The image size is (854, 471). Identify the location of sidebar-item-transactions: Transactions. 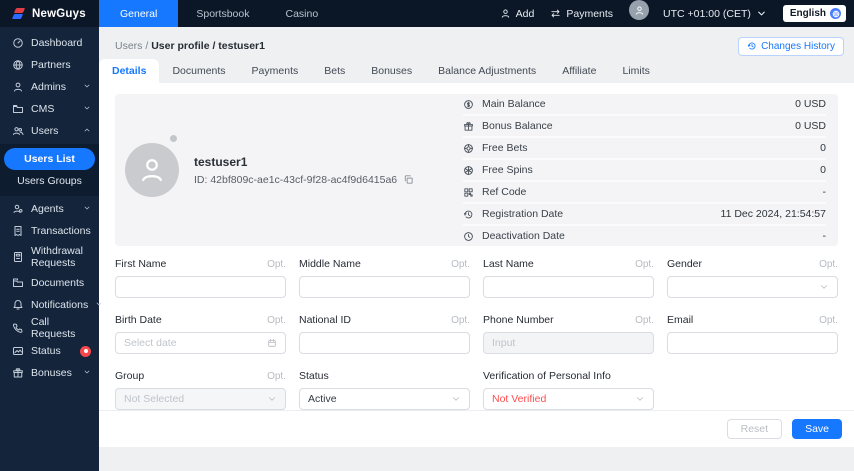
(49, 231).